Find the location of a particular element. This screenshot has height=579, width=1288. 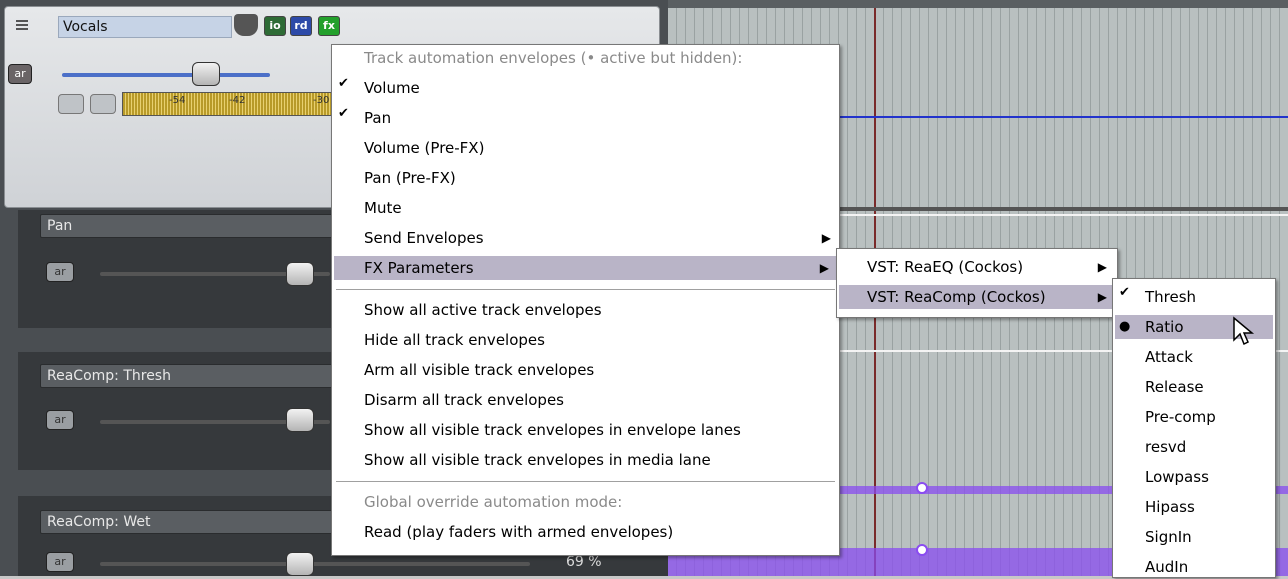

param-item-resvd: resvd is located at coordinates (1165, 447).